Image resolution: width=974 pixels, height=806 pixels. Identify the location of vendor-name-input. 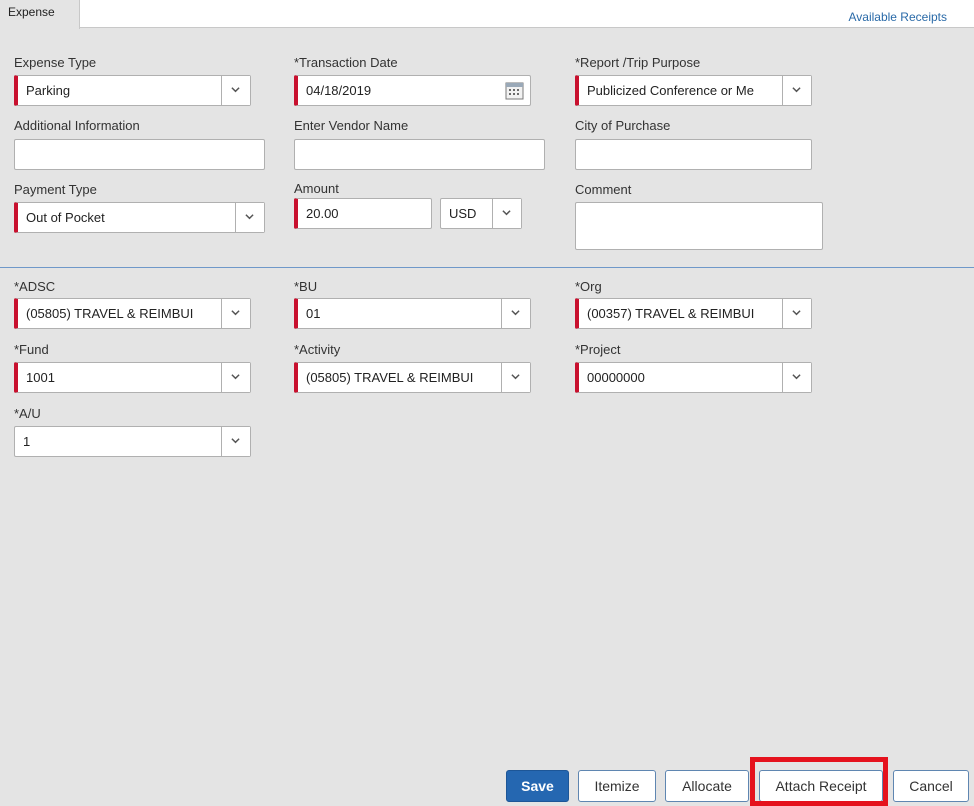
(419, 154).